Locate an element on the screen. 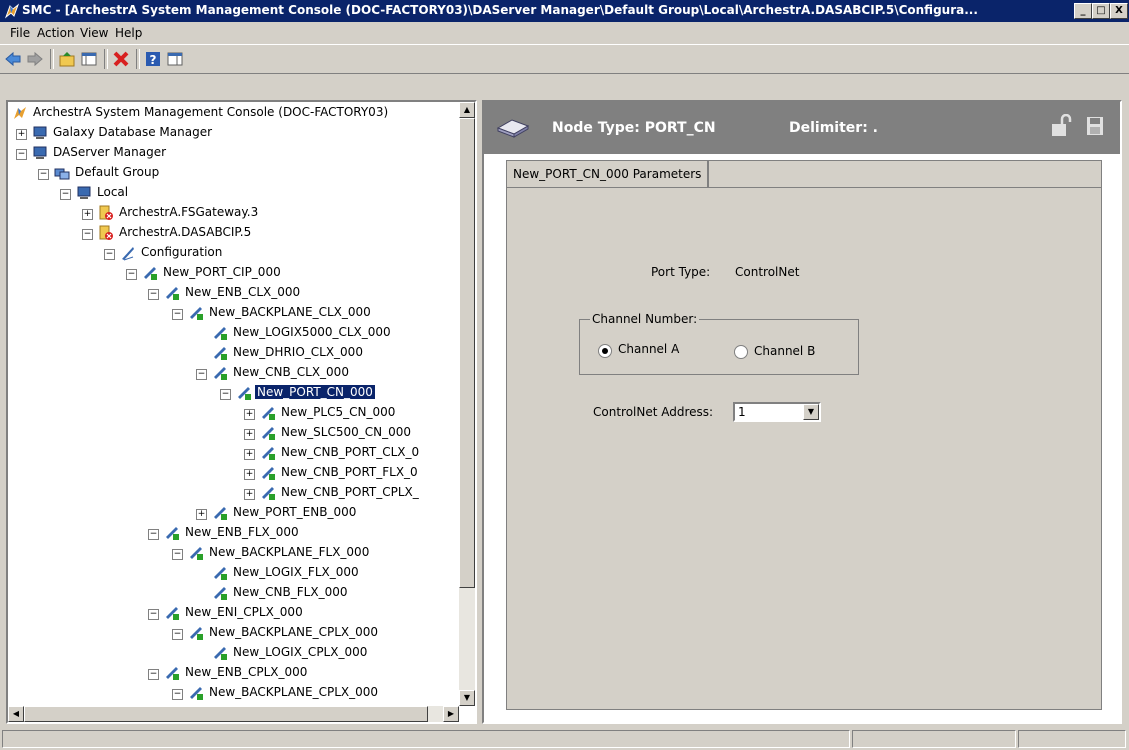 The height and width of the screenshot is (750, 1129). tree-item-fsgateway: ArchestrA.FSGateway.3 is located at coordinates (179, 212).